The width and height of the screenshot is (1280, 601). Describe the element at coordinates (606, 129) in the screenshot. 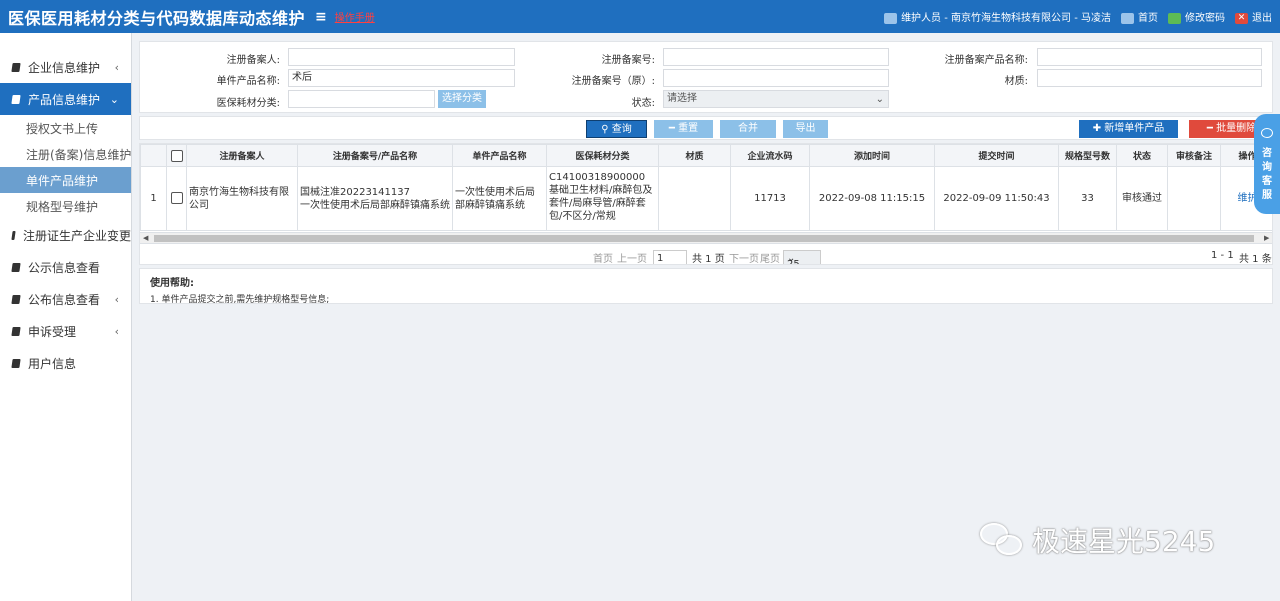

I see `search-icon: ⚲` at that location.